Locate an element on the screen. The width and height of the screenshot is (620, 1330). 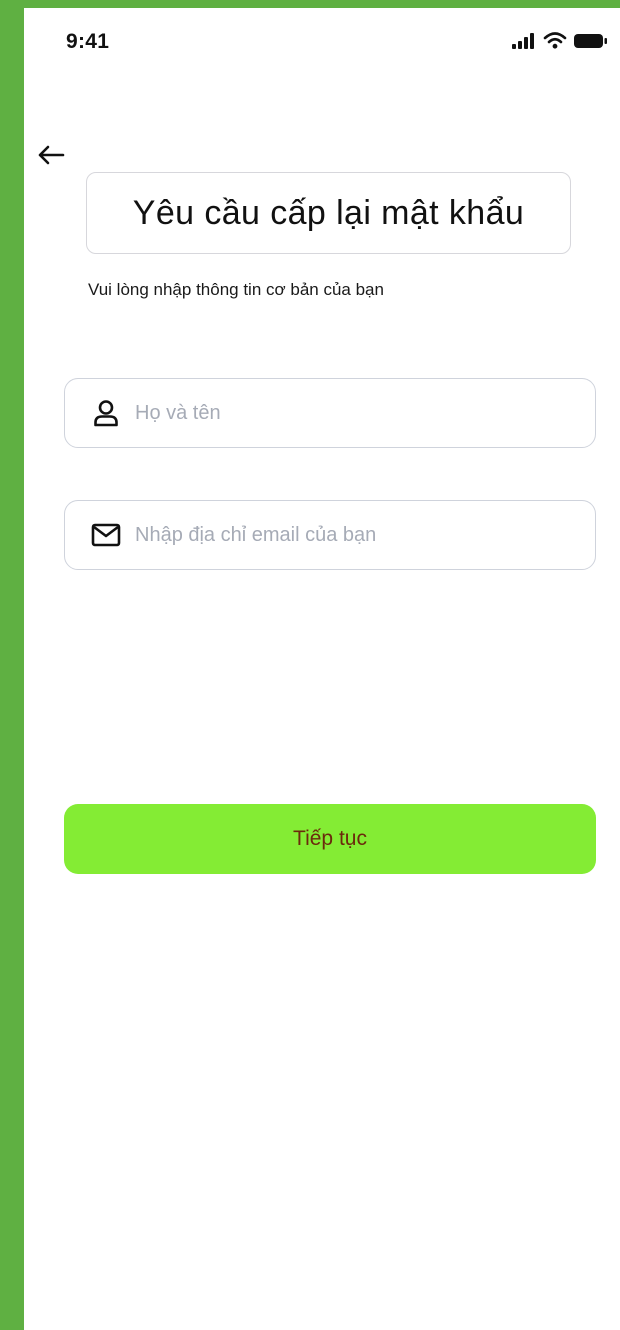
cellular-signal-icon is located at coordinates (523, 40).